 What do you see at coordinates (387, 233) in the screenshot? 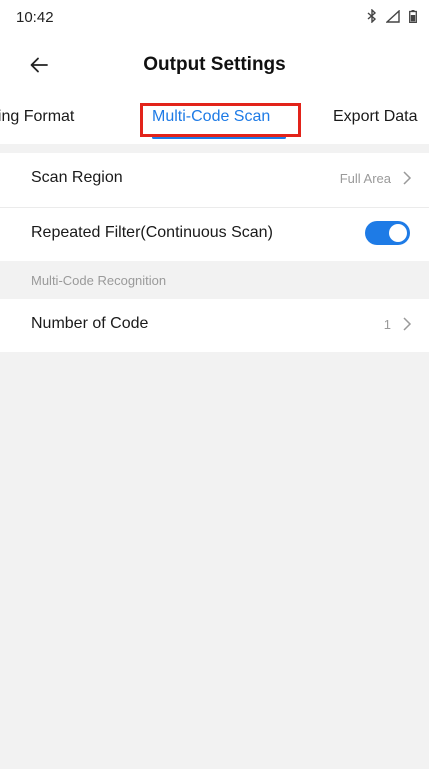
I see `repeated-filter-toggle` at bounding box center [387, 233].